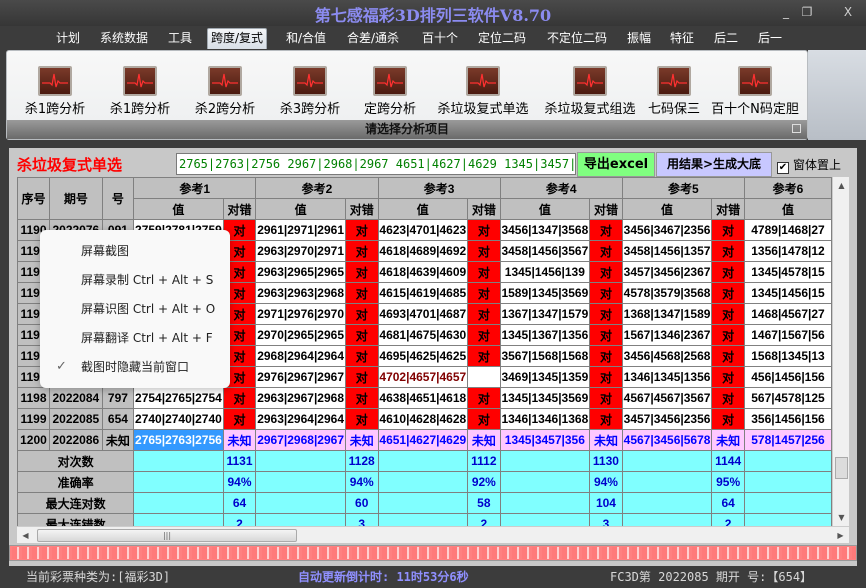  What do you see at coordinates (787, 440) in the screenshot?
I see `cell-prediction-value: 578|1457|256` at bounding box center [787, 440].